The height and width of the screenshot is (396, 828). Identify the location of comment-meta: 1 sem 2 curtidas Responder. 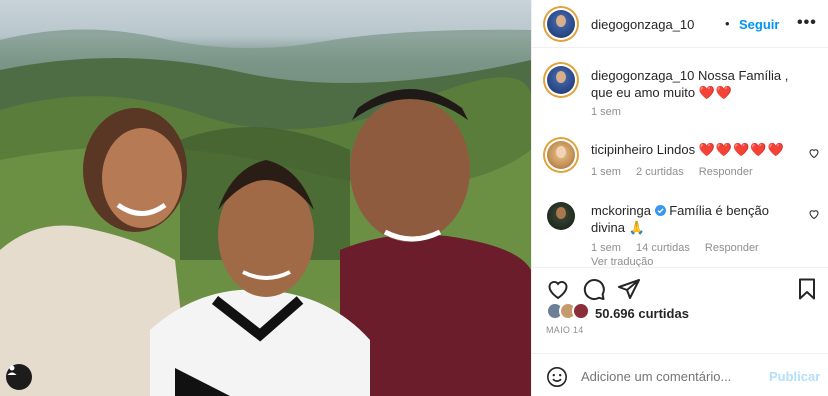
(678, 172).